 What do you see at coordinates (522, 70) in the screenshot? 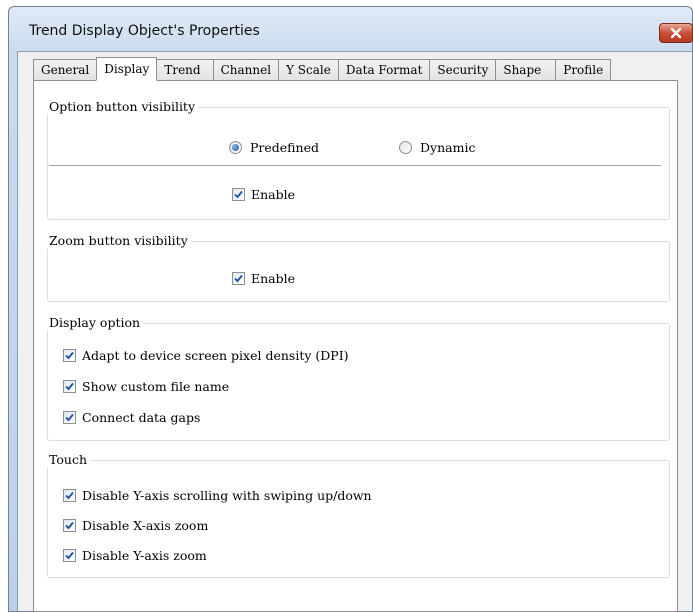
I see `tab-label: Shape` at bounding box center [522, 70].